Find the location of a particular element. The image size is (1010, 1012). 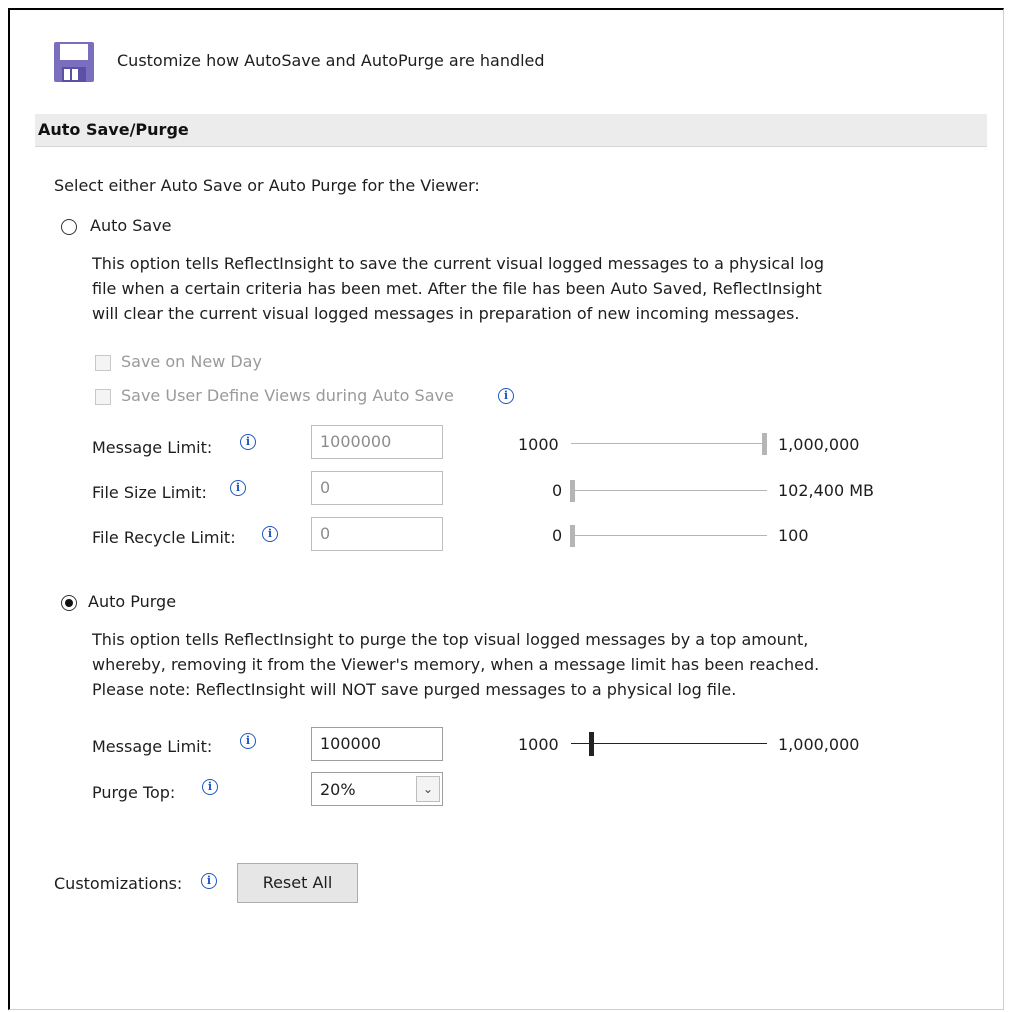

file-size-limit-label: File Size Limit: is located at coordinates (149, 492).